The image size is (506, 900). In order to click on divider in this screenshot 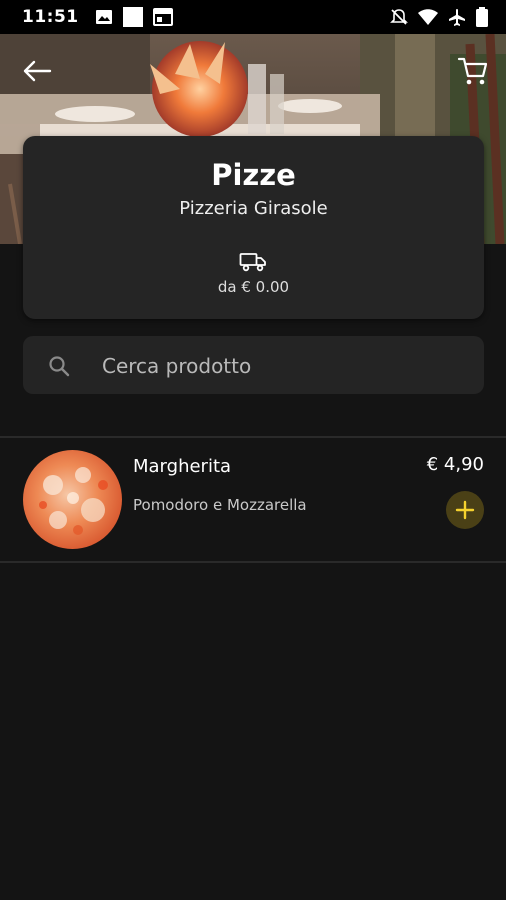, I will do `click(253, 562)`.